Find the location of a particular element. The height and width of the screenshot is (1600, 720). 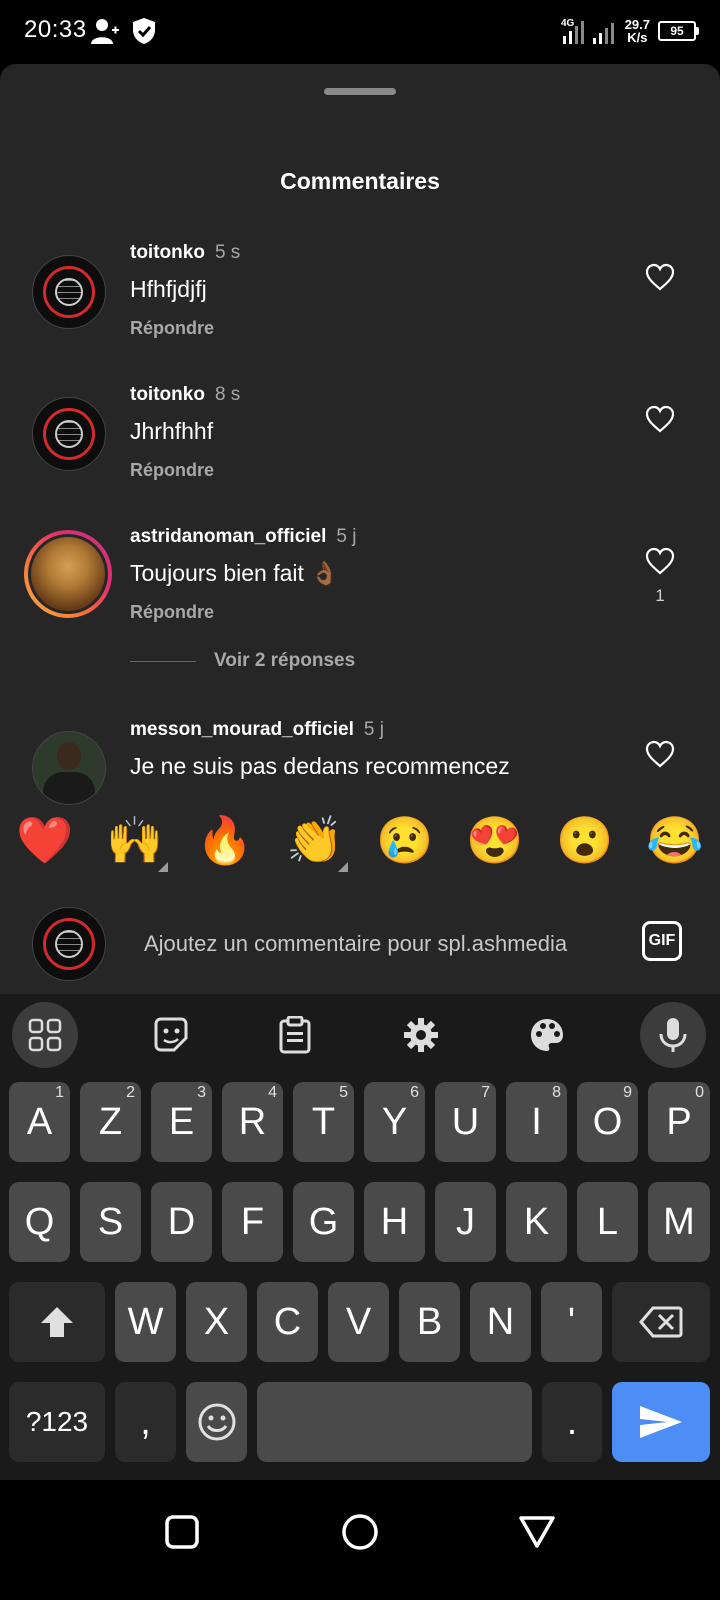

key-y: Y6 is located at coordinates (394, 1122).